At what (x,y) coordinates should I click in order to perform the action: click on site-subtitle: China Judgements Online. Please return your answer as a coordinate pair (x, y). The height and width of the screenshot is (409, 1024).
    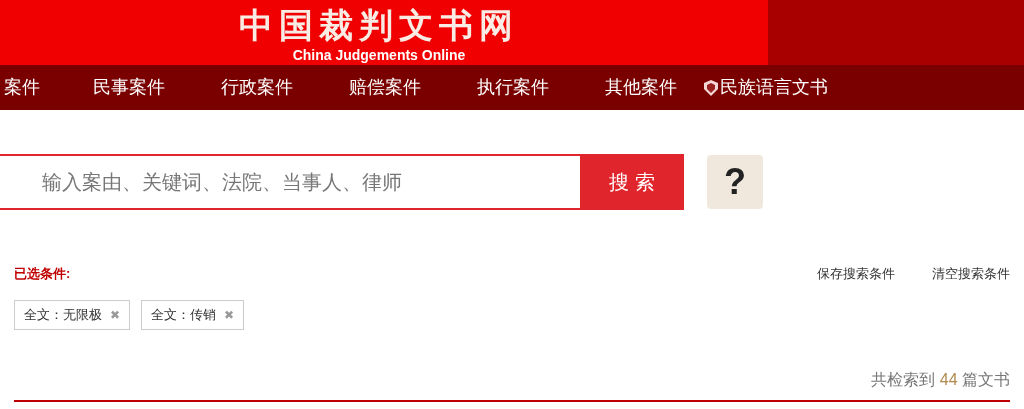
    Looking at the image, I should click on (379, 55).